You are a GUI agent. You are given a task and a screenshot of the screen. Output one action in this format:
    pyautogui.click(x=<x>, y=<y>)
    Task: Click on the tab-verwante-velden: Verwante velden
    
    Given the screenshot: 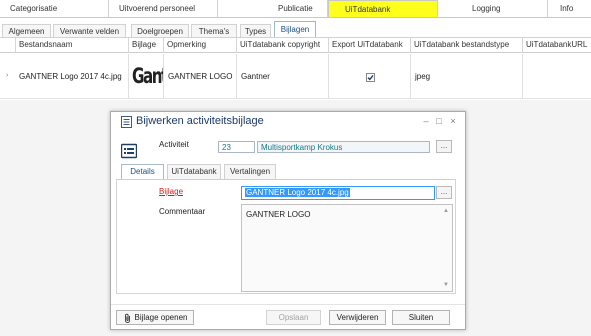 What is the action you would take?
    pyautogui.click(x=89, y=31)
    